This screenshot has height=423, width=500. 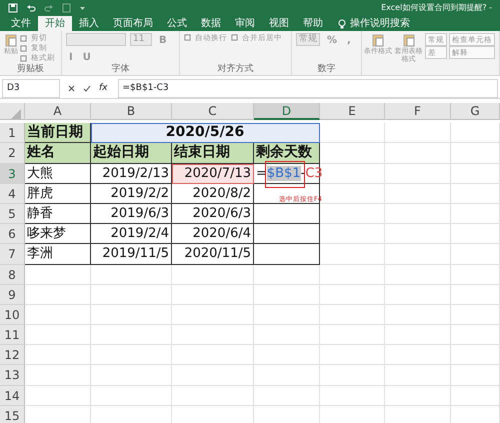 I want to click on group-label: 字体, so click(x=120, y=69).